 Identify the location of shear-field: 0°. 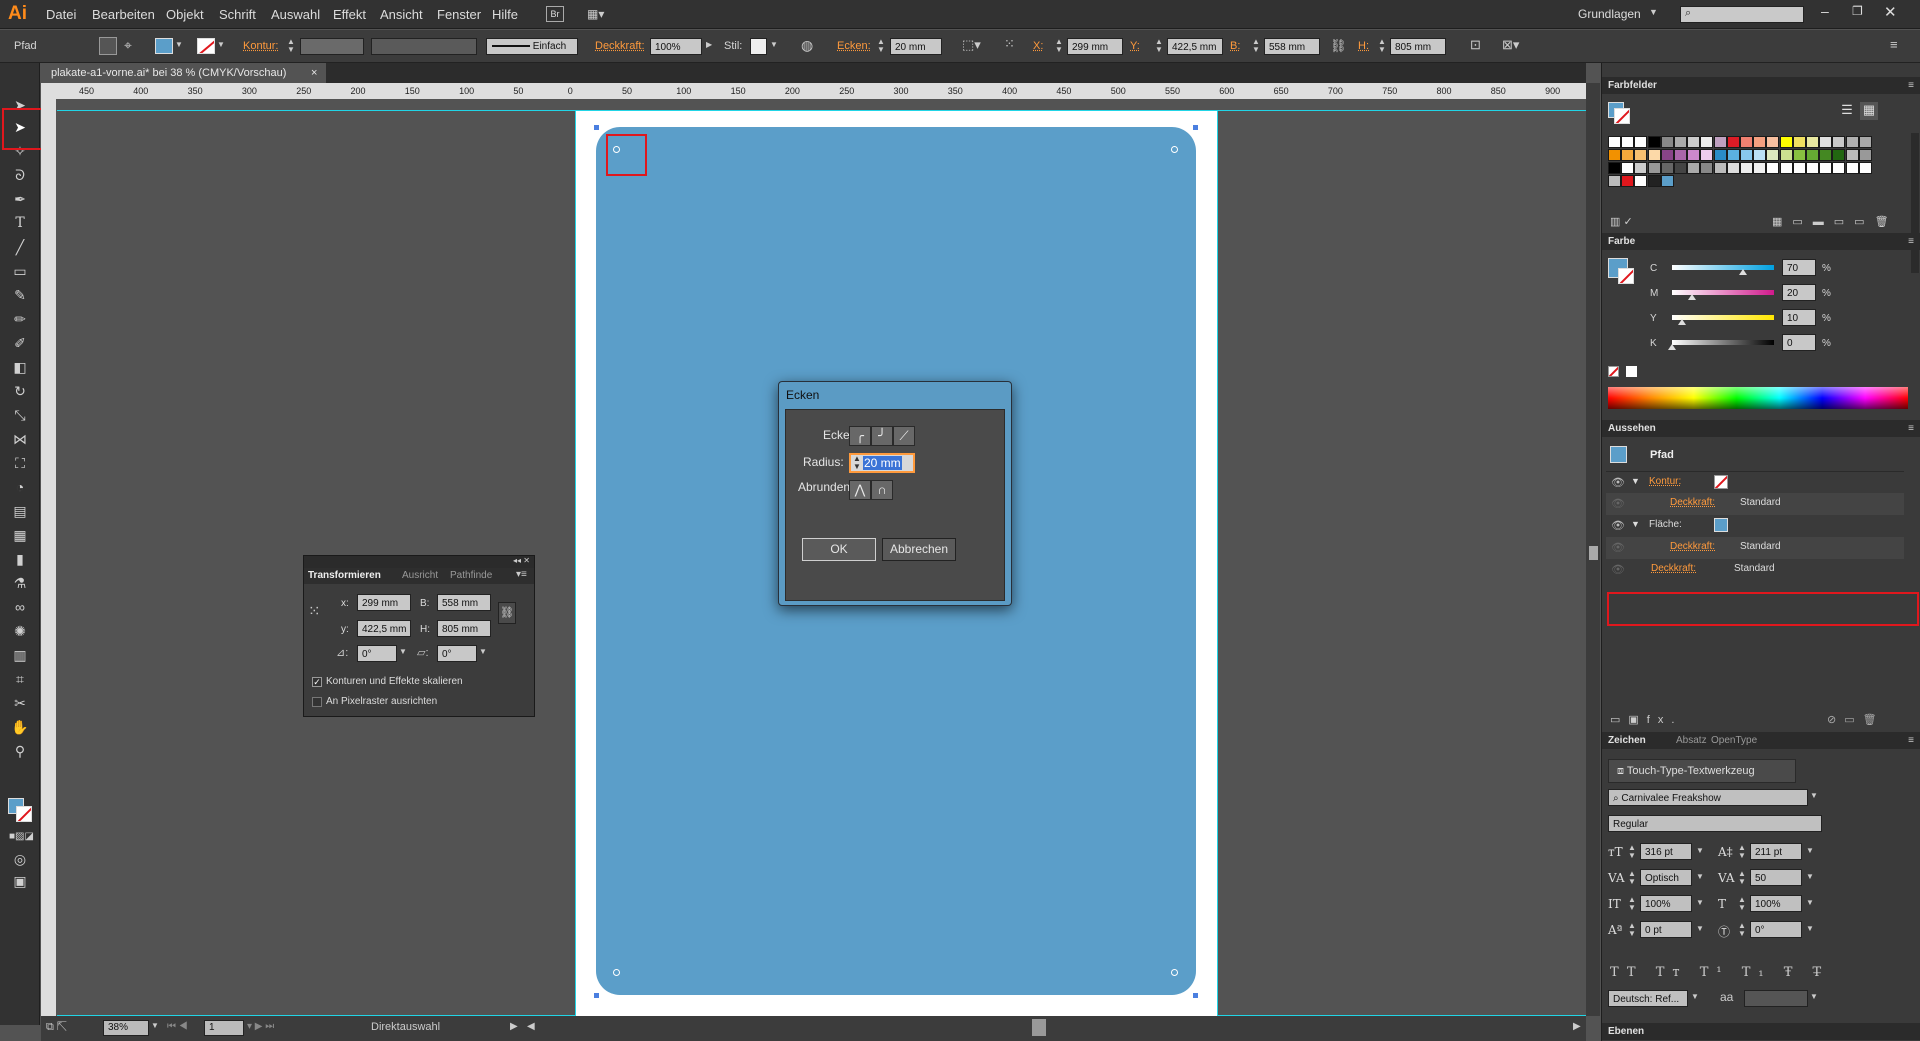
(457, 653).